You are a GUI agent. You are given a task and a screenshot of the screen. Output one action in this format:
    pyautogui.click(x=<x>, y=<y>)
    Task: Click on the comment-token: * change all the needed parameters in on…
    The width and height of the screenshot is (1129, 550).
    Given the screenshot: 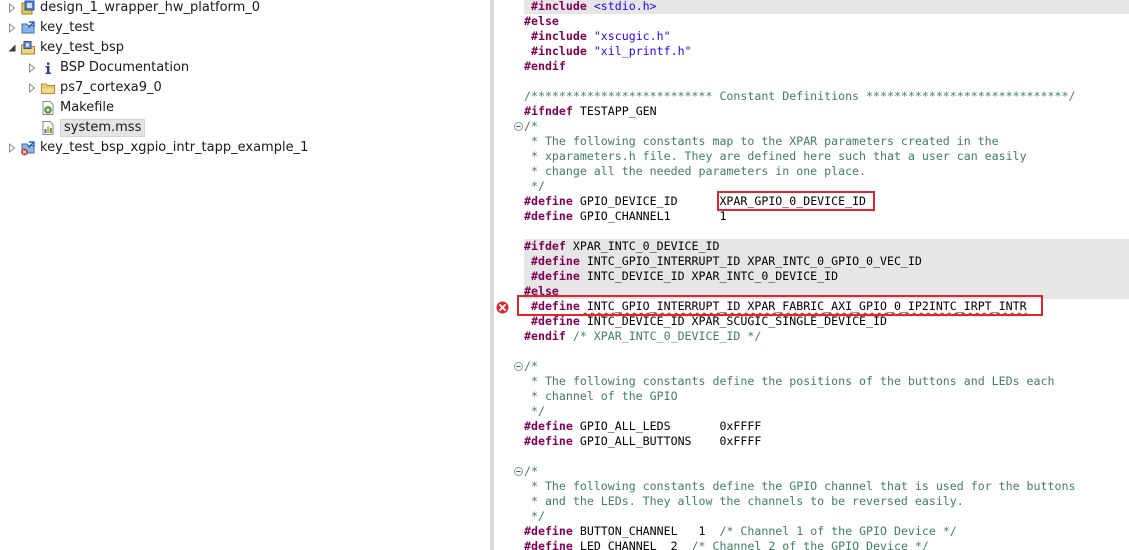 What is the action you would take?
    pyautogui.click(x=695, y=171)
    